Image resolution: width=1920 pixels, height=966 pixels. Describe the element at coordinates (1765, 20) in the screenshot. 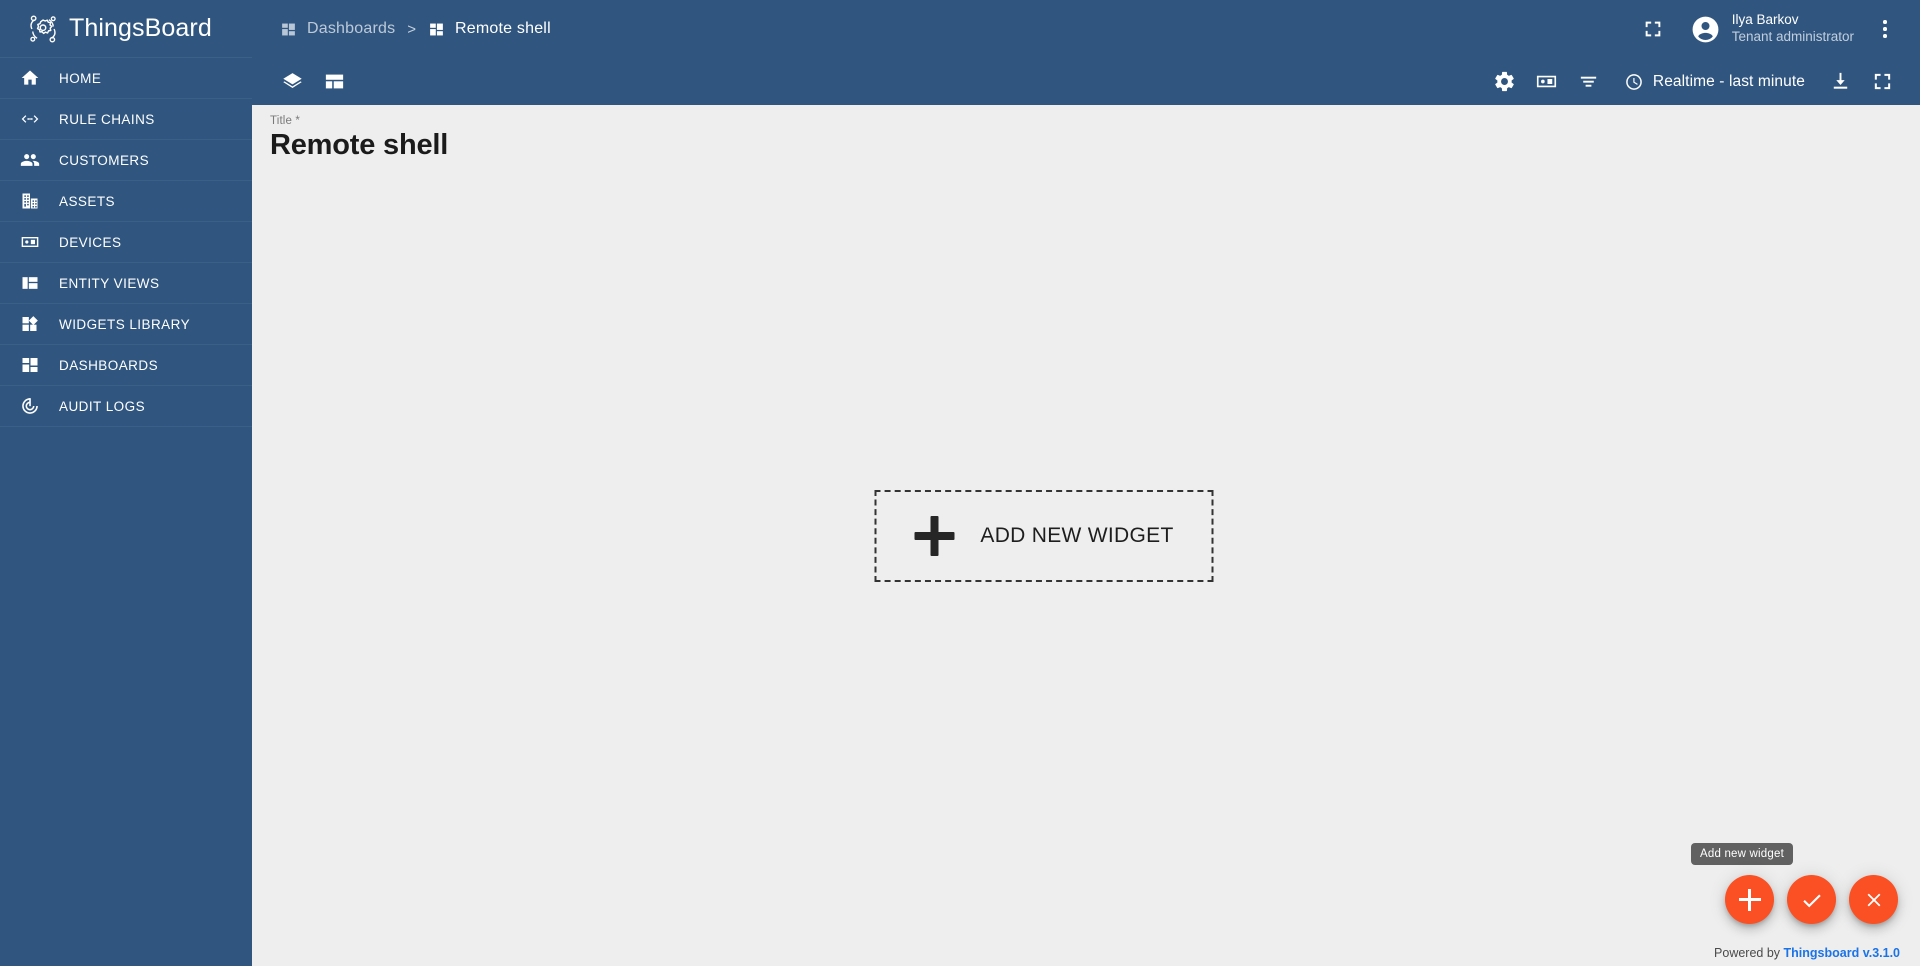

I see `user-name: Ilya Barkov` at that location.